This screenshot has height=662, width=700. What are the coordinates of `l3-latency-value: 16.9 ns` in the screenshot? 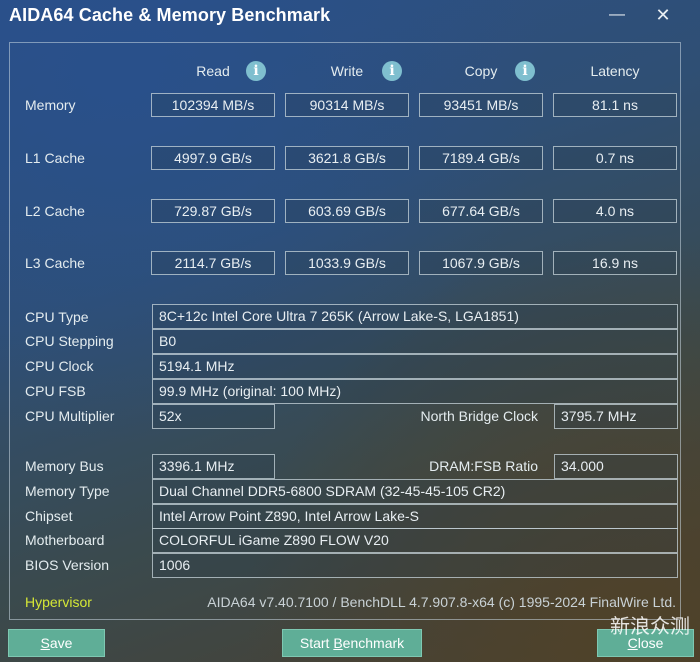 It's located at (615, 263).